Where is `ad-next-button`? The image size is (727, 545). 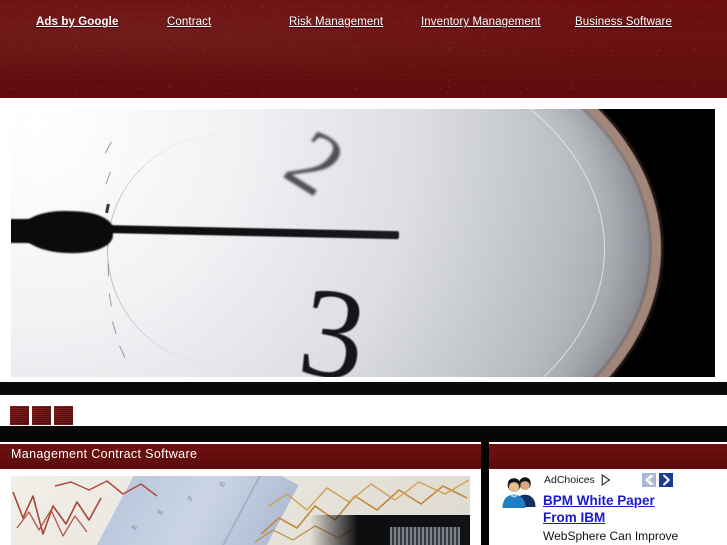 ad-next-button is located at coordinates (666, 480).